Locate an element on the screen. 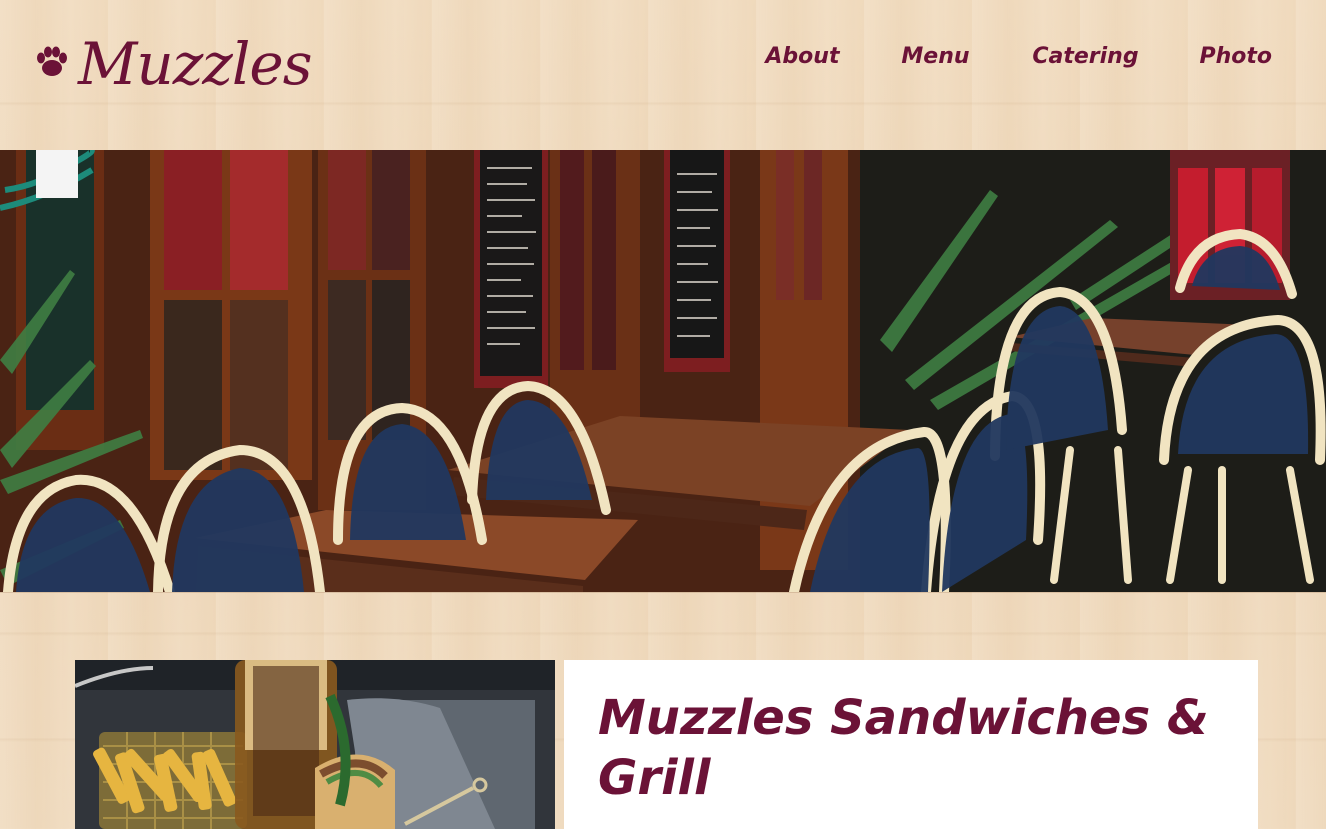  logo-text: Muzzles is located at coordinates (195, 64).